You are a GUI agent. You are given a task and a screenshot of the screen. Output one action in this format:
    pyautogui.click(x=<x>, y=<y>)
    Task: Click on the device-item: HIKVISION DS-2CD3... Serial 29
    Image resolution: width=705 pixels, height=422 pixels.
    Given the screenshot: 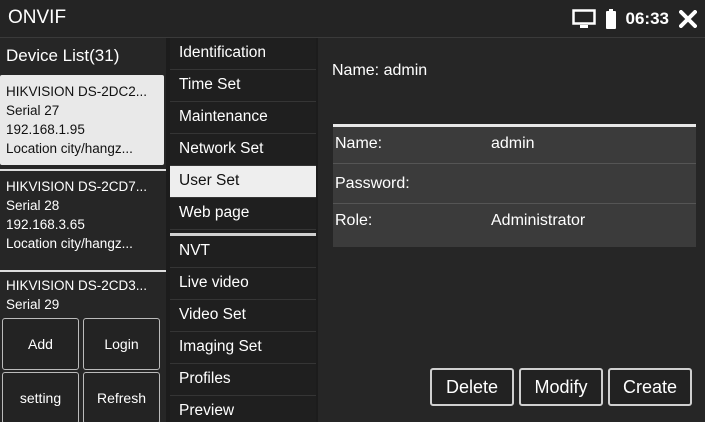 What is the action you would take?
    pyautogui.click(x=82, y=297)
    